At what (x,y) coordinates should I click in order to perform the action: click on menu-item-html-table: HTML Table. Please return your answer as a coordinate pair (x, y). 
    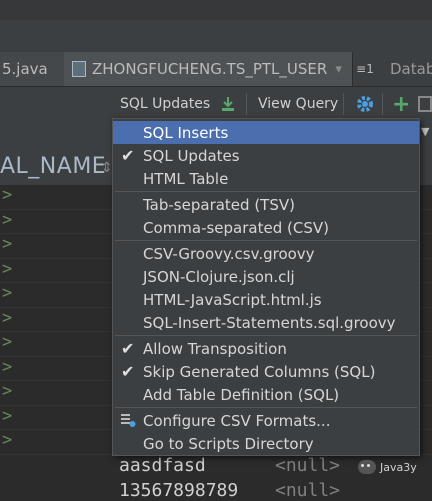
    Looking at the image, I should click on (266, 178).